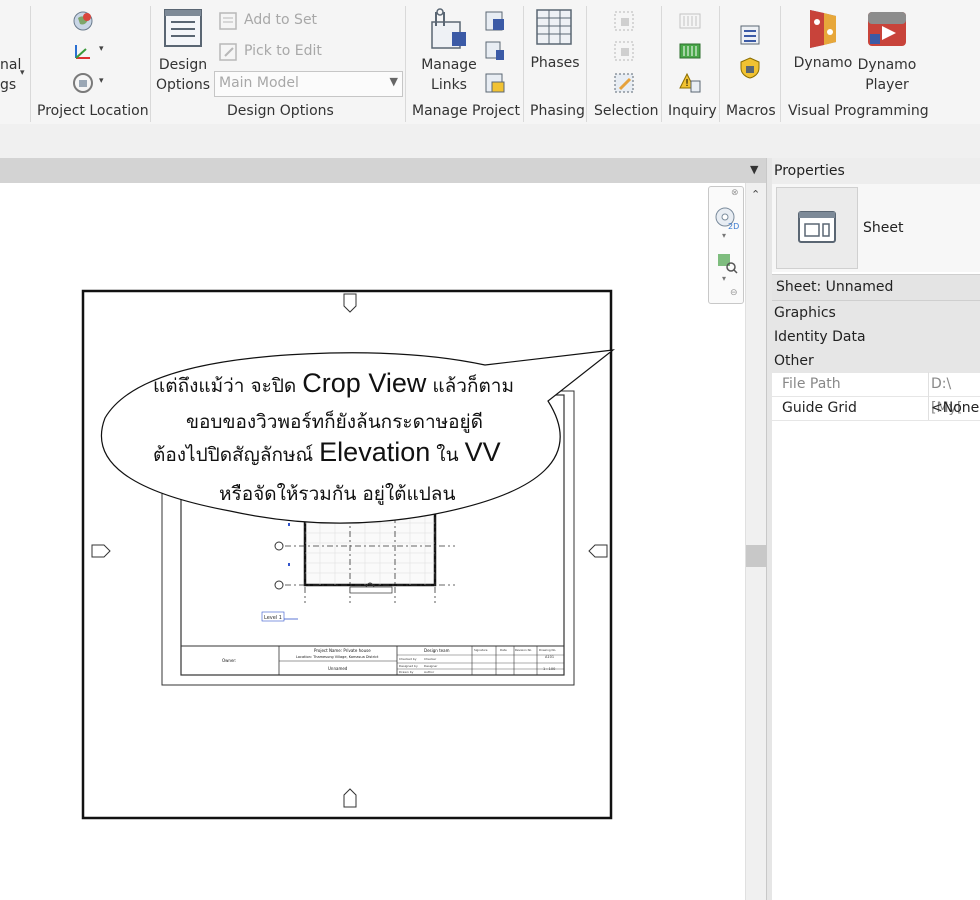 Image resolution: width=980 pixels, height=900 pixels. What do you see at coordinates (84, 52) in the screenshot?
I see `coordinates-icon` at bounding box center [84, 52].